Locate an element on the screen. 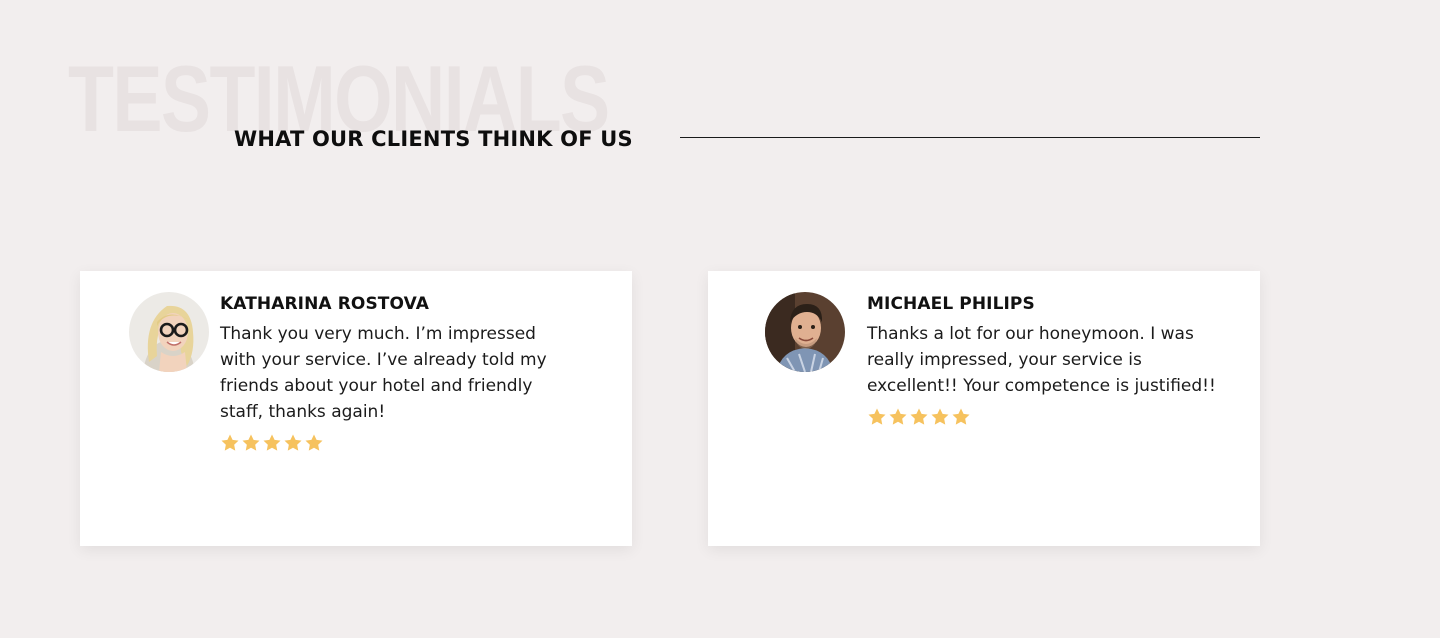 The height and width of the screenshot is (638, 1440). avatar-woman-image is located at coordinates (169, 332).